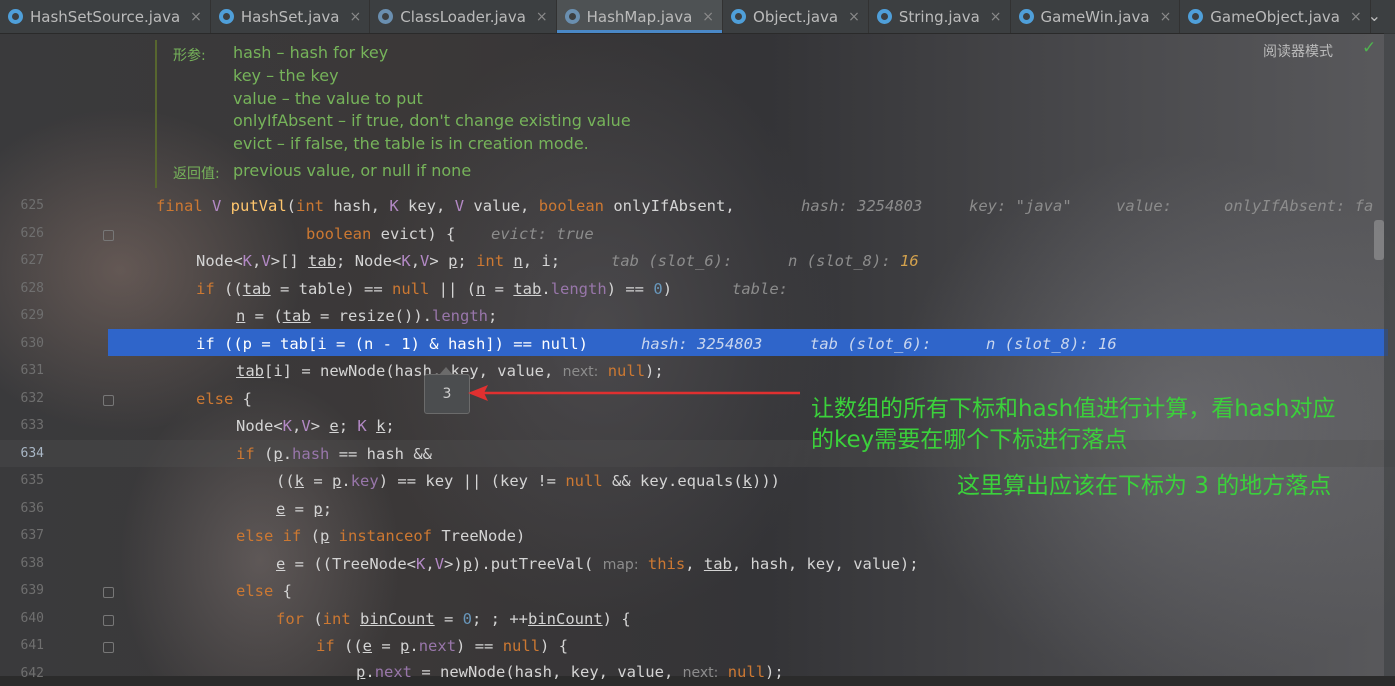 This screenshot has height=686, width=1395. Describe the element at coordinates (634, 393) in the screenshot. I see `annotation-arrow` at that location.